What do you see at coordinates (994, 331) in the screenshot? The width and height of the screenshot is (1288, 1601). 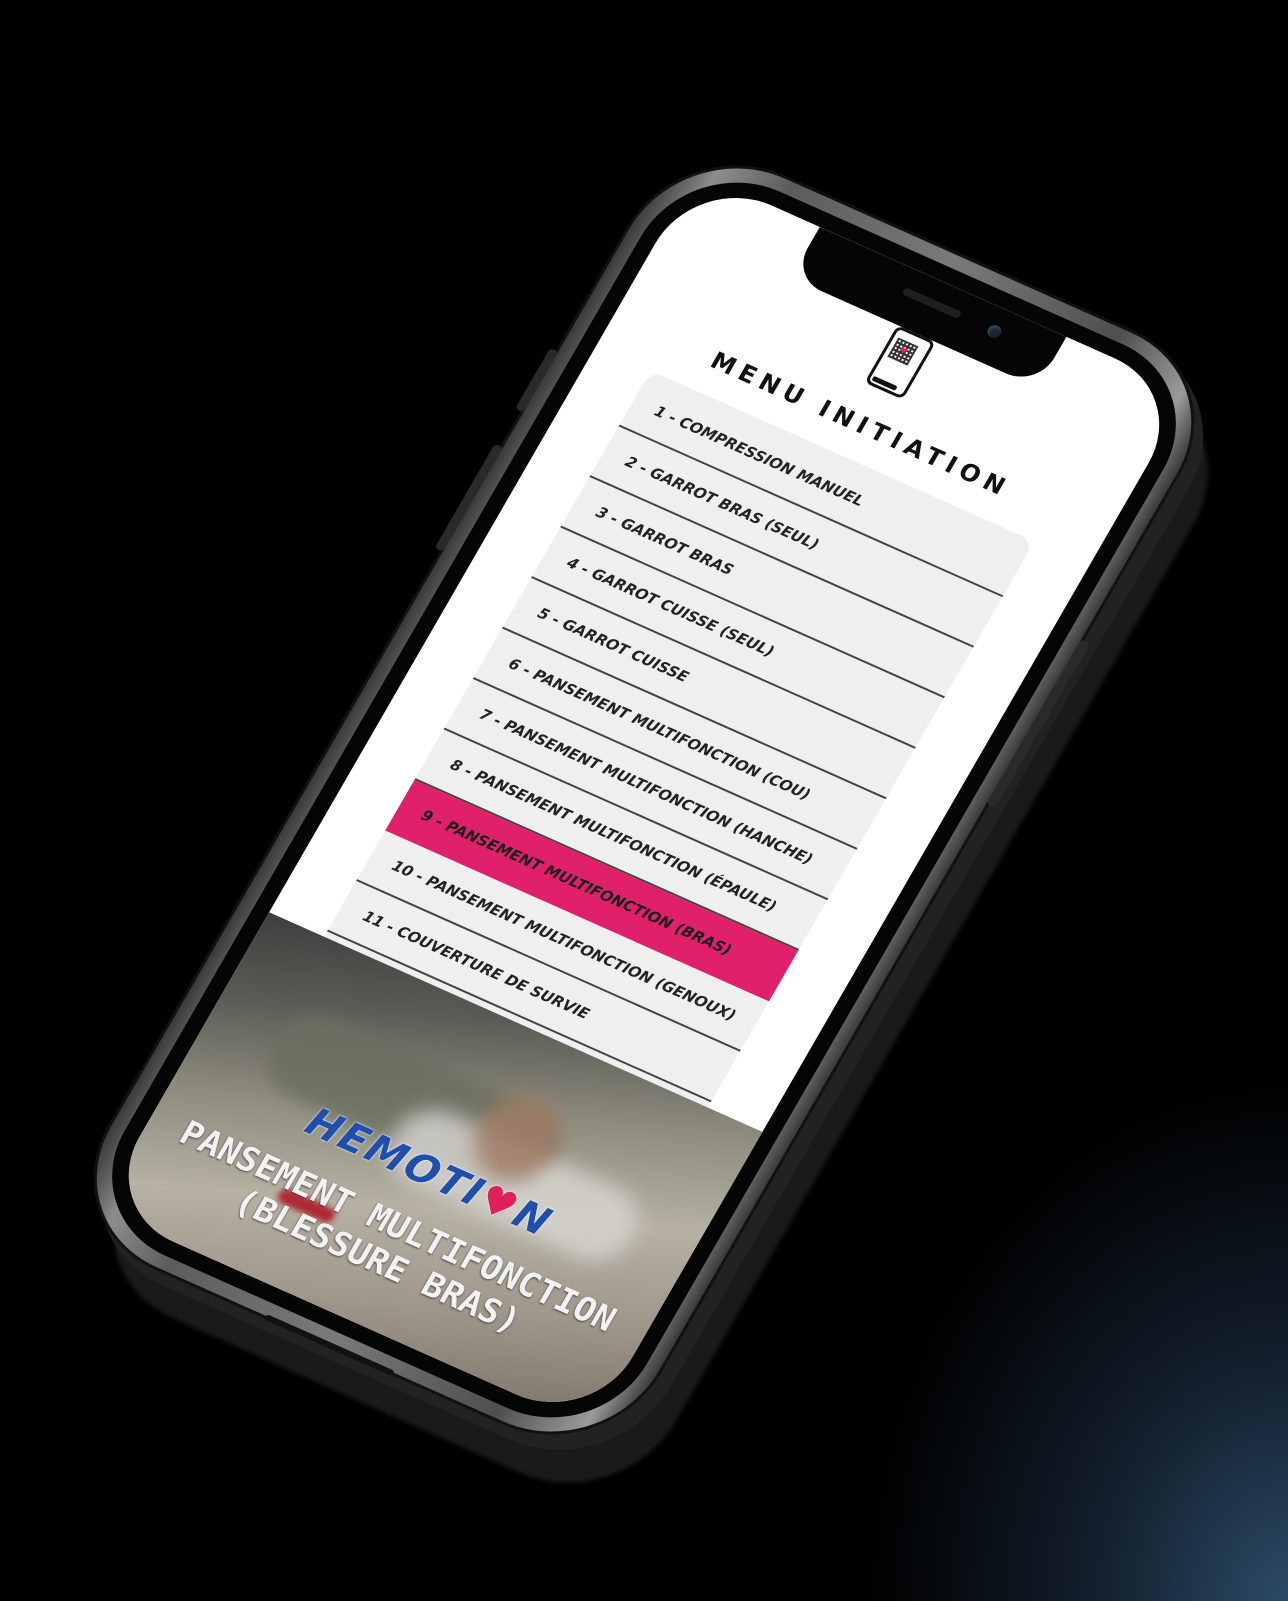 I see `front-camera` at bounding box center [994, 331].